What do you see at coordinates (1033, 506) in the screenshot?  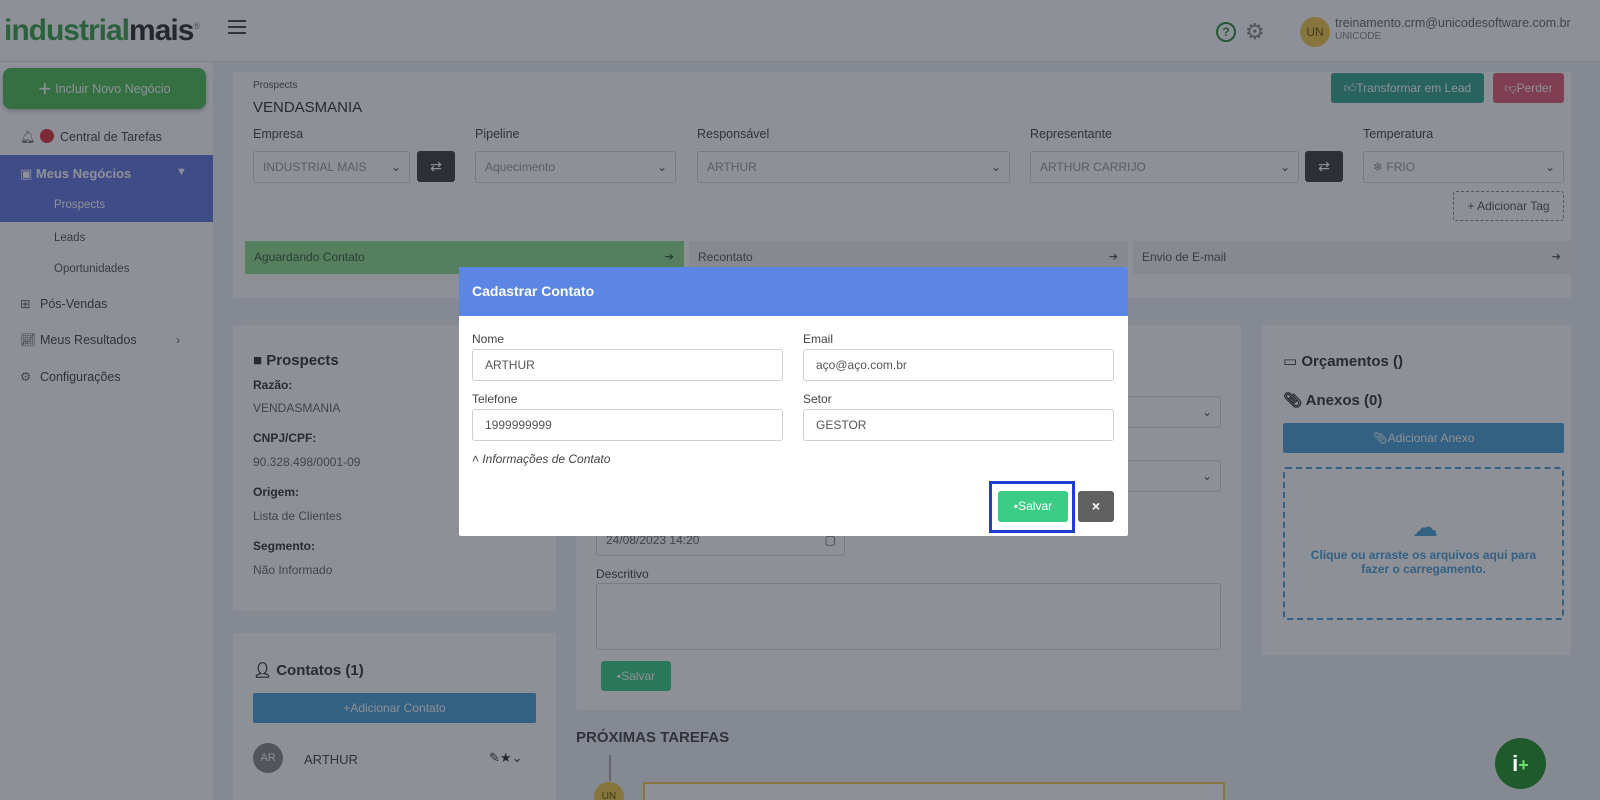 I see `modal-save-button: ▪Salvar` at bounding box center [1033, 506].